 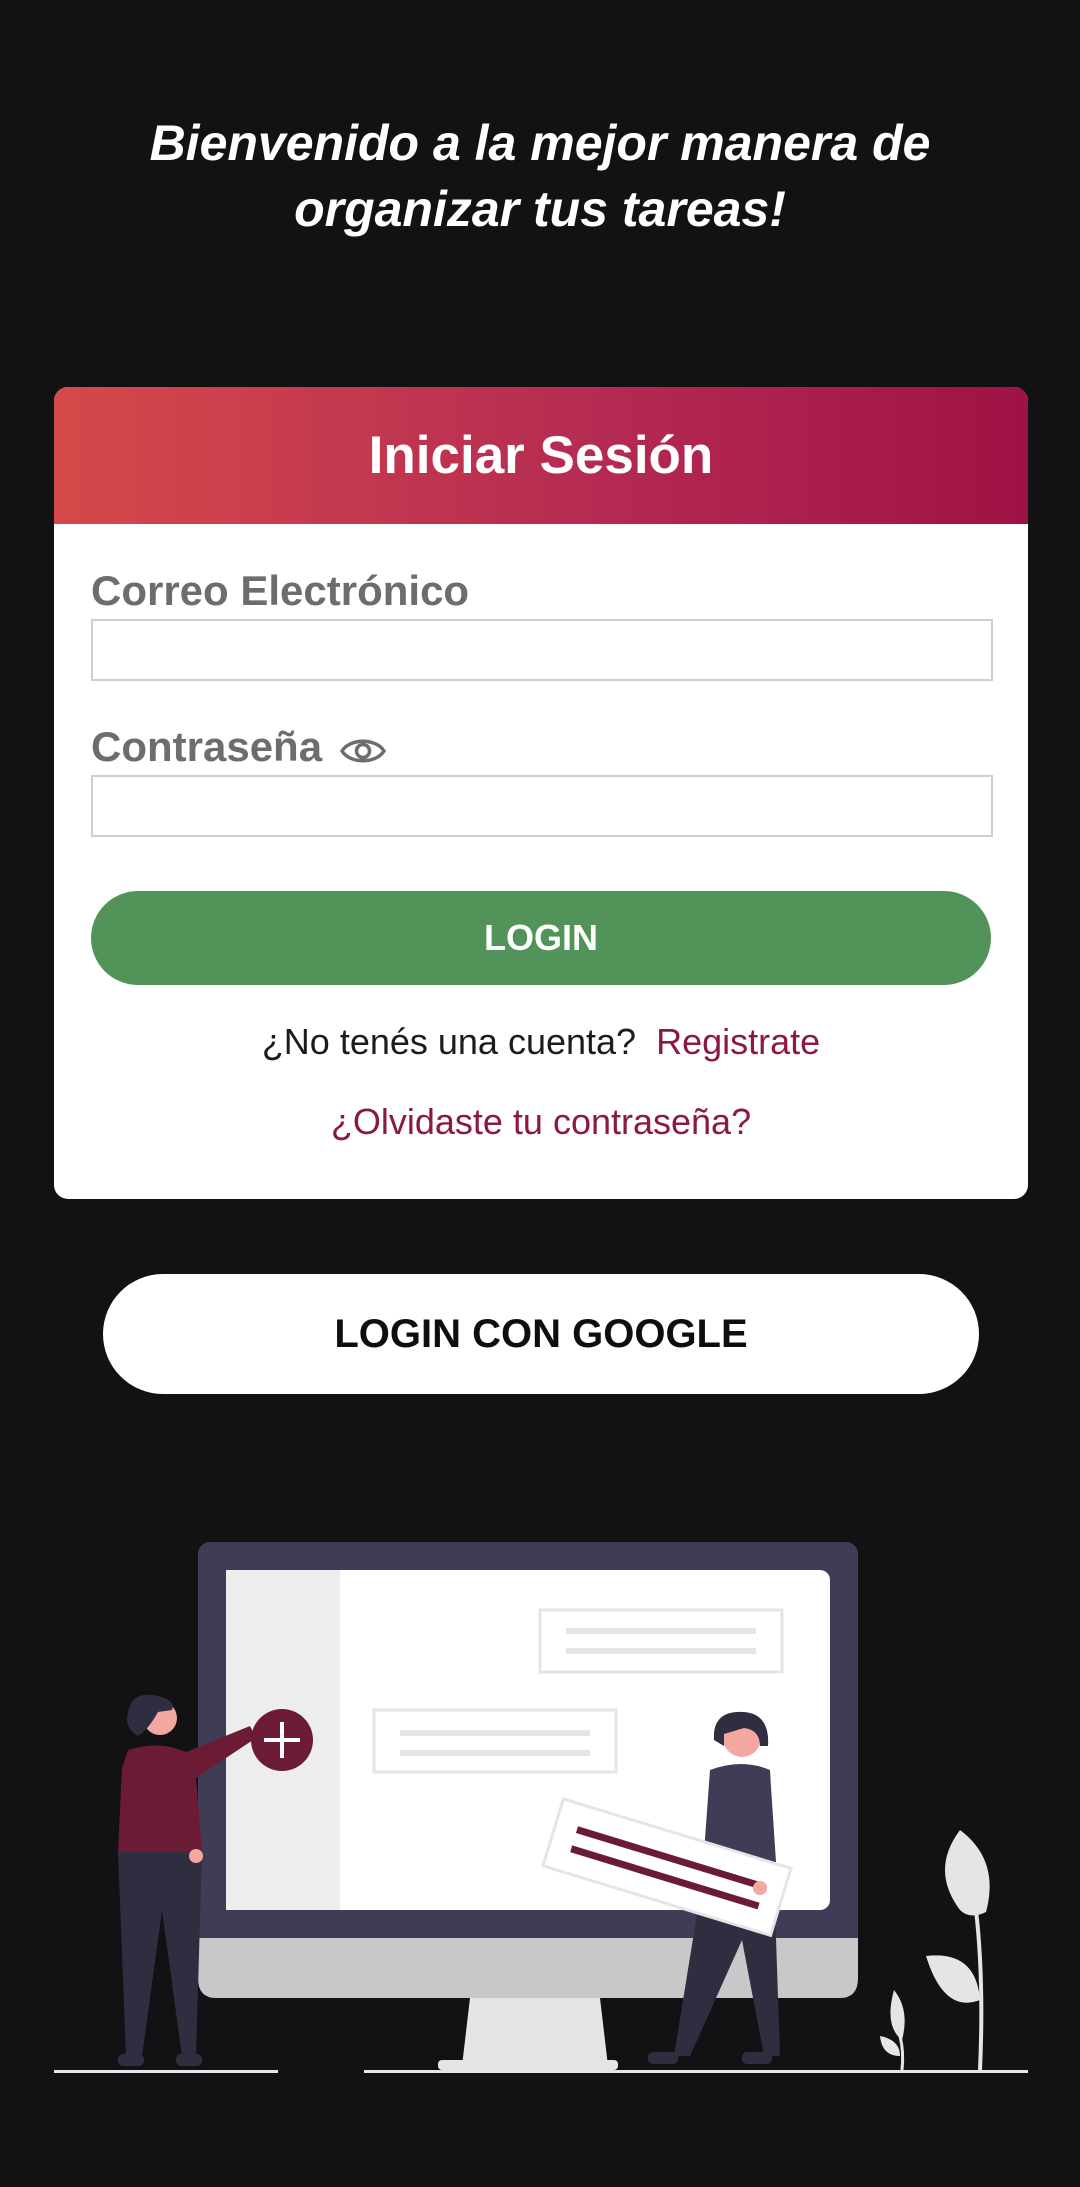 I want to click on welcome-line-2: organizar tus tareas!, so click(x=540, y=209).